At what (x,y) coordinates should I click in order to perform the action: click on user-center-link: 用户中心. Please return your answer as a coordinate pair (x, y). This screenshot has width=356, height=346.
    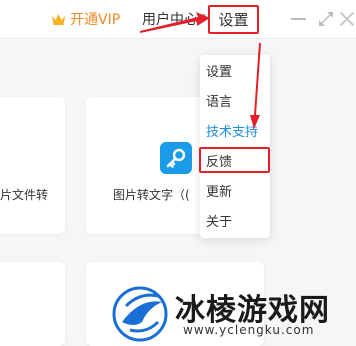
    Looking at the image, I should click on (170, 19).